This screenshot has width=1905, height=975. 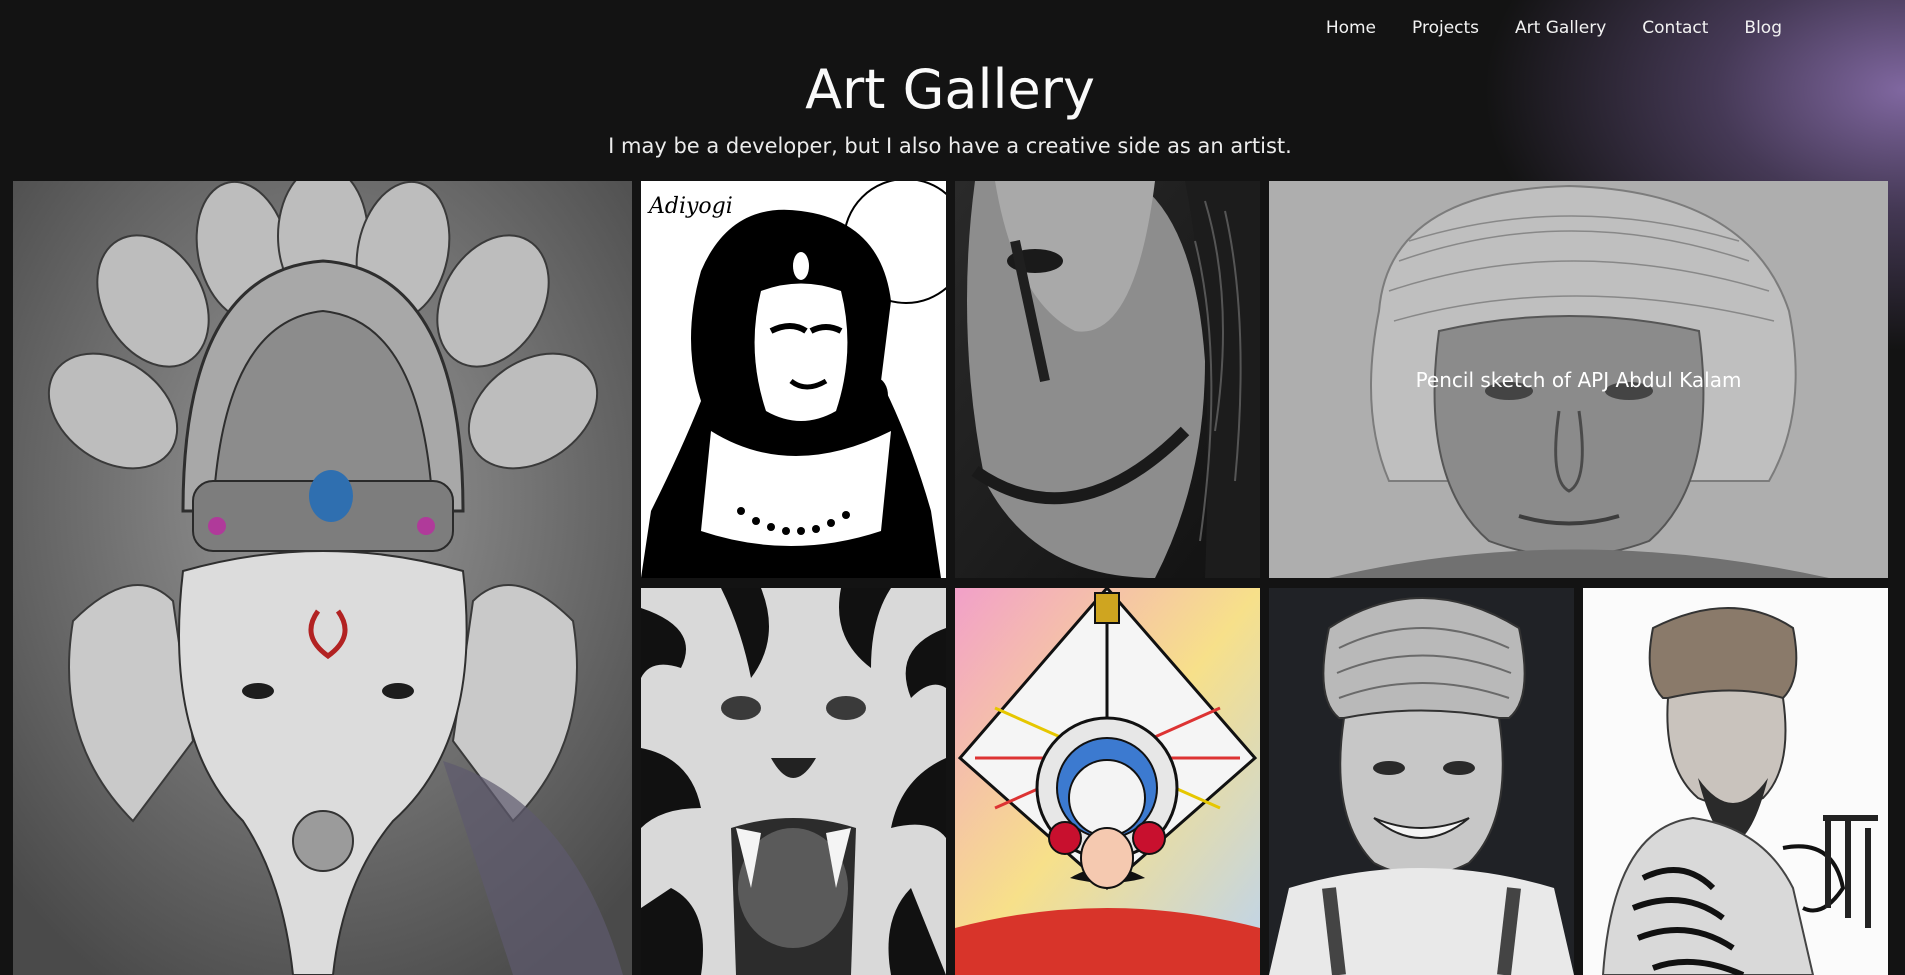 What do you see at coordinates (690, 206) in the screenshot?
I see `adiyogi-signature: Adiyogi` at bounding box center [690, 206].